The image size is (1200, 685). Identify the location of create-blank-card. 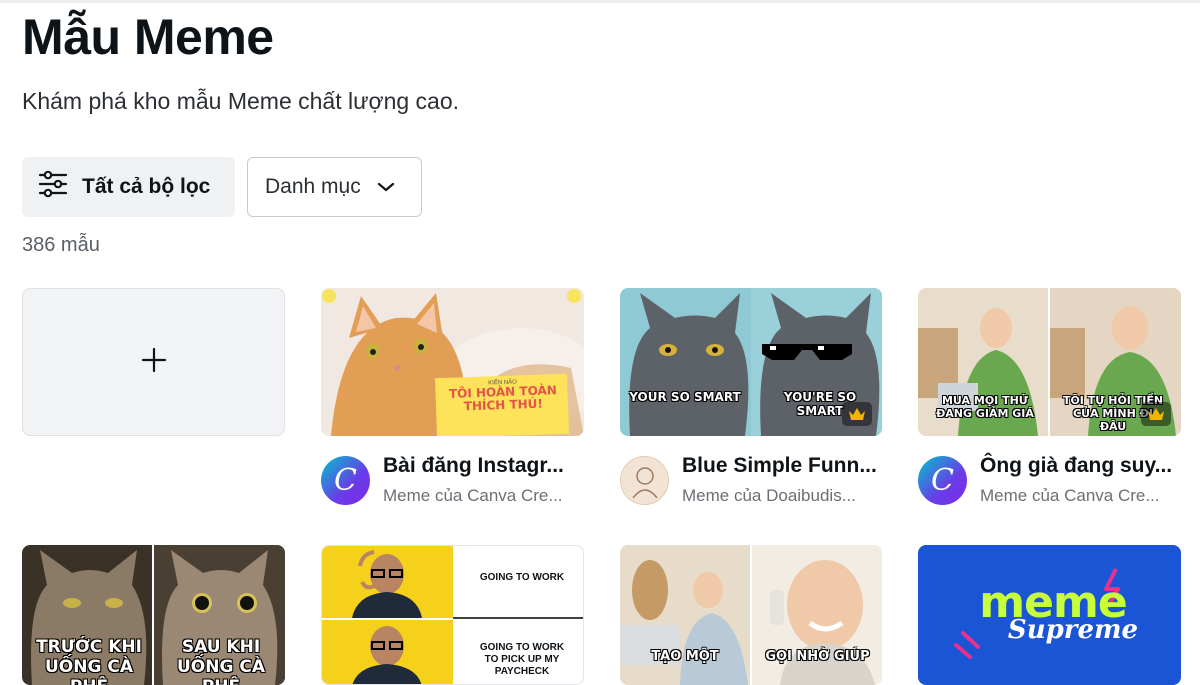
(153, 362).